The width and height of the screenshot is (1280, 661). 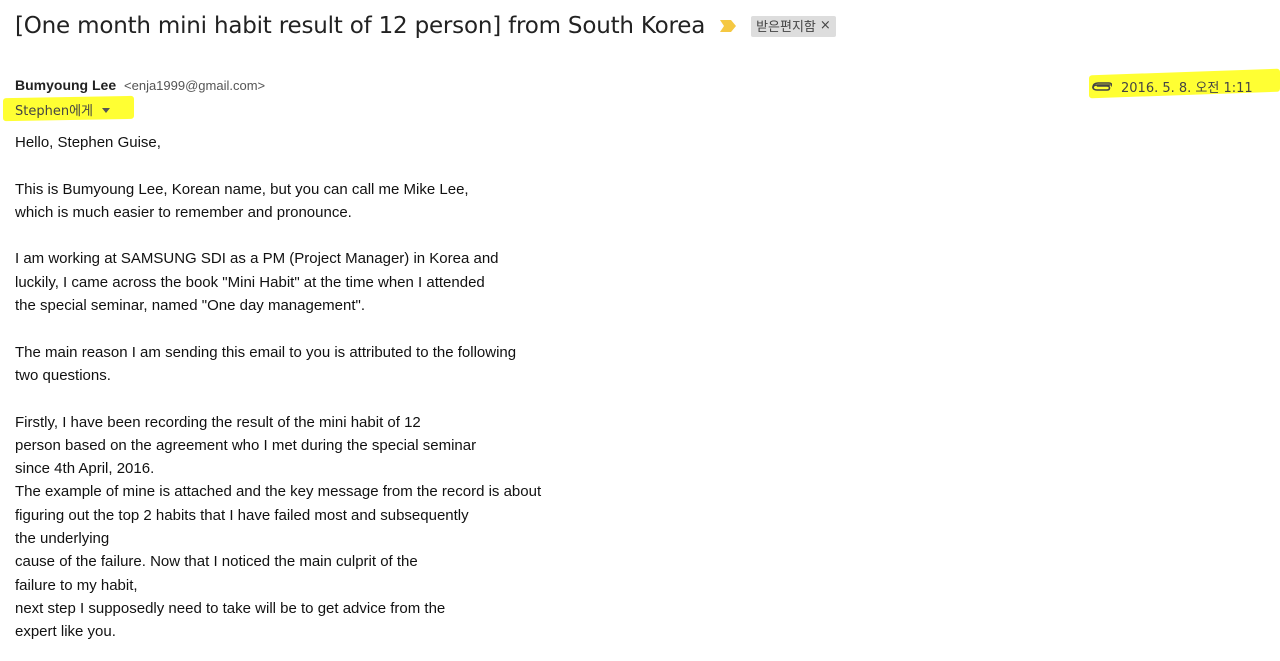 I want to click on sender-row: Bumyoung Lee <enja1999@gmail.com>, so click(x=140, y=85).